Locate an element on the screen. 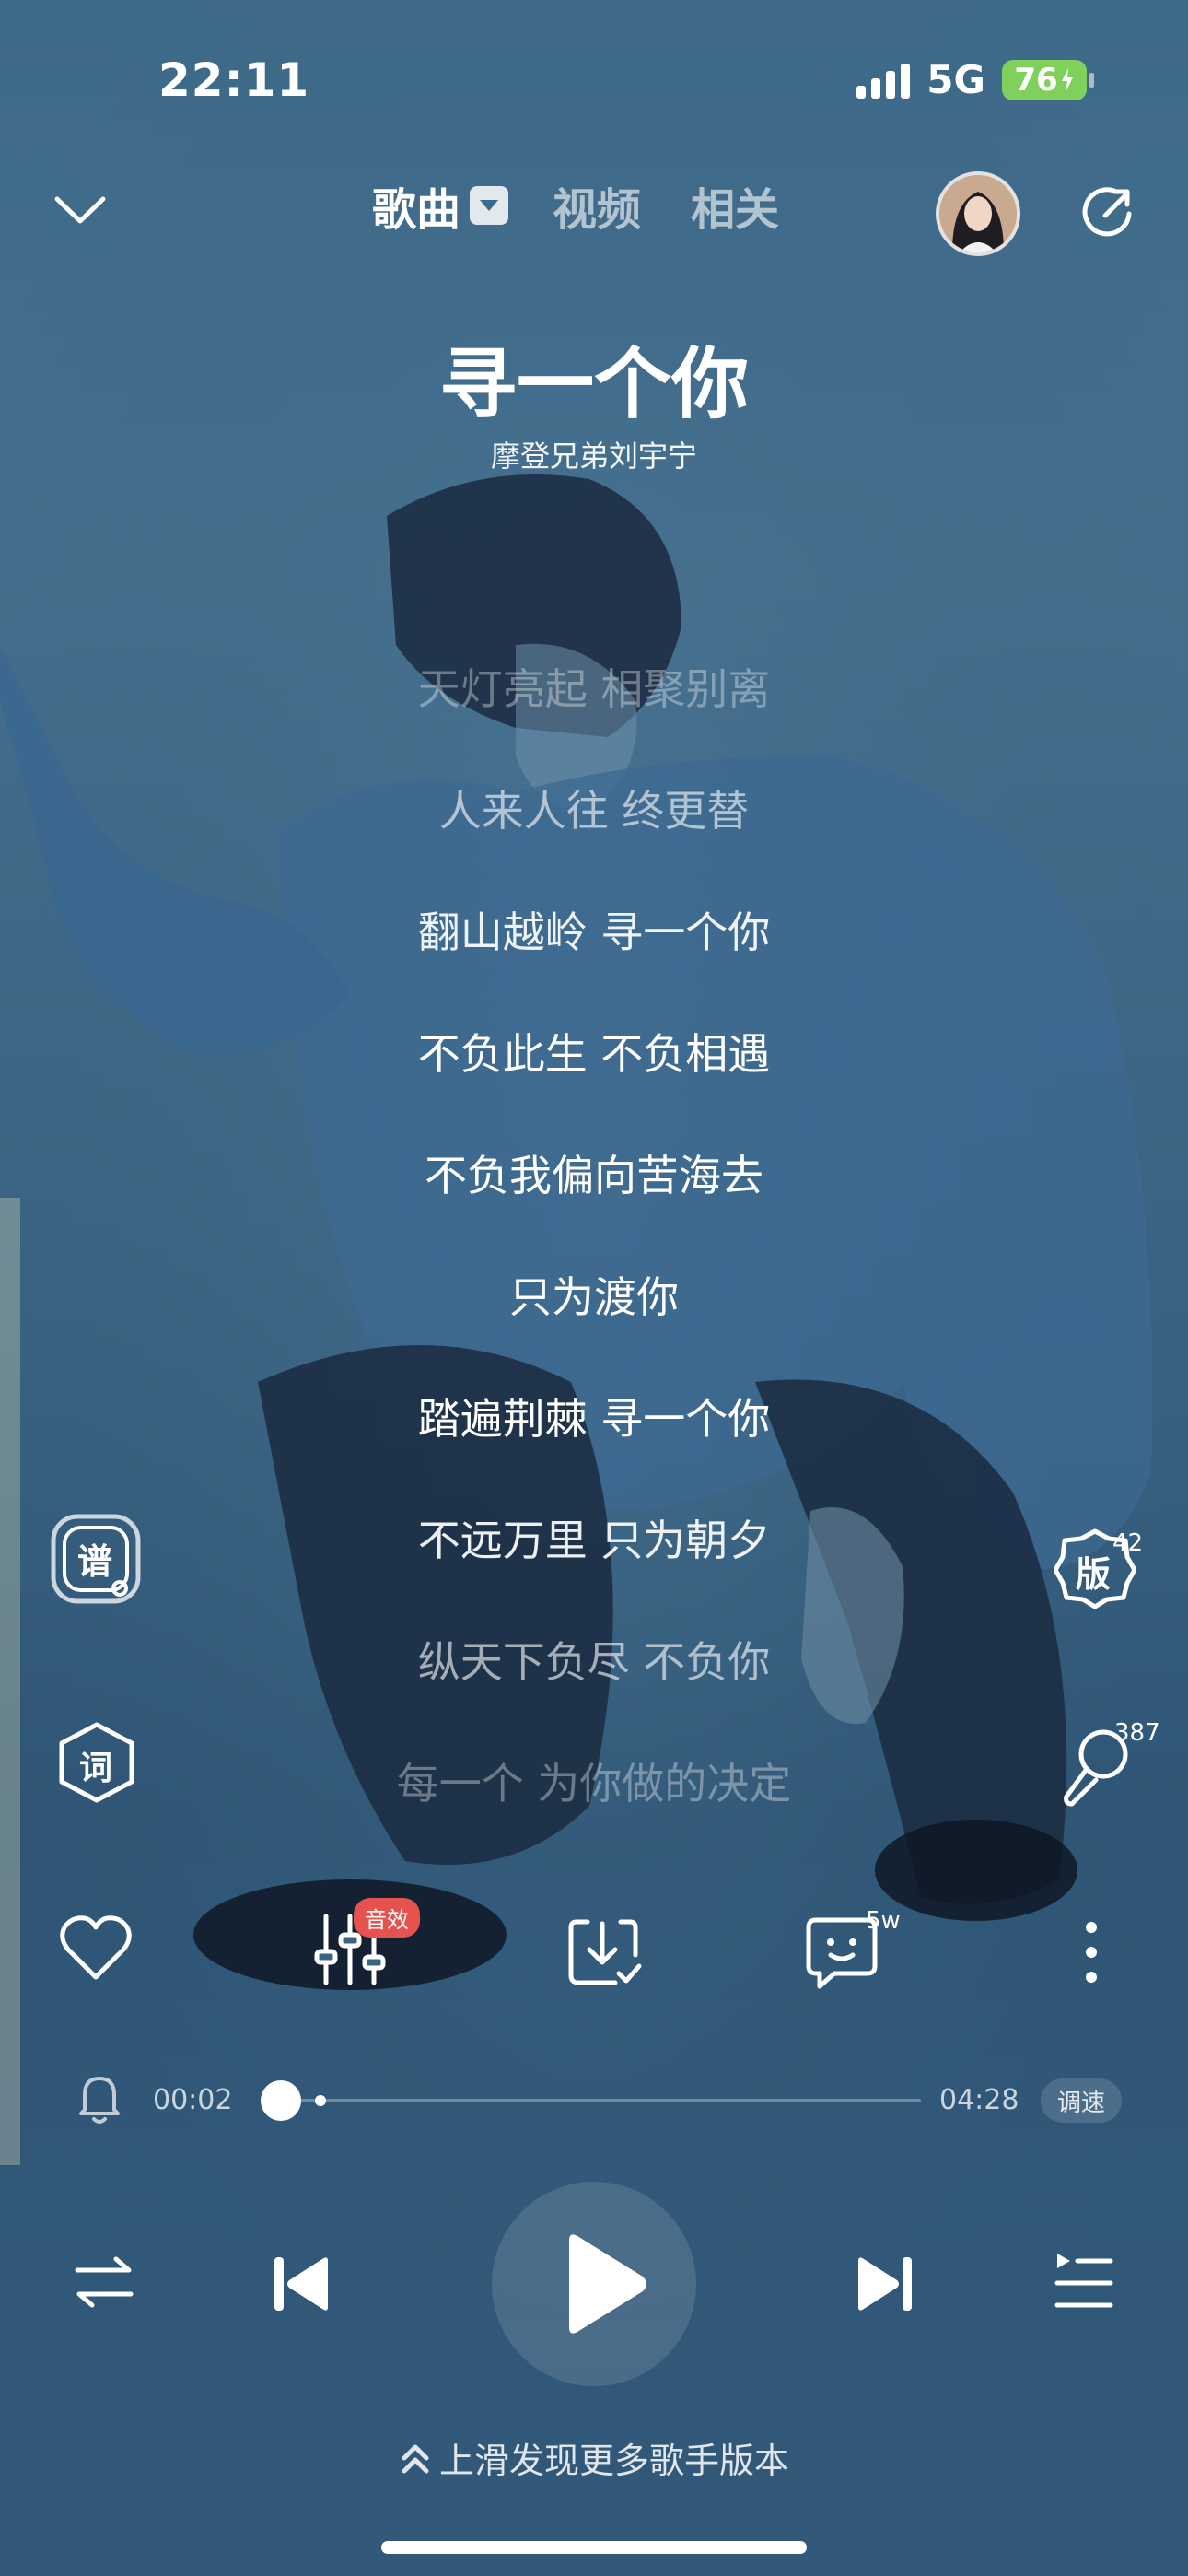  collapse-button is located at coordinates (80, 212).